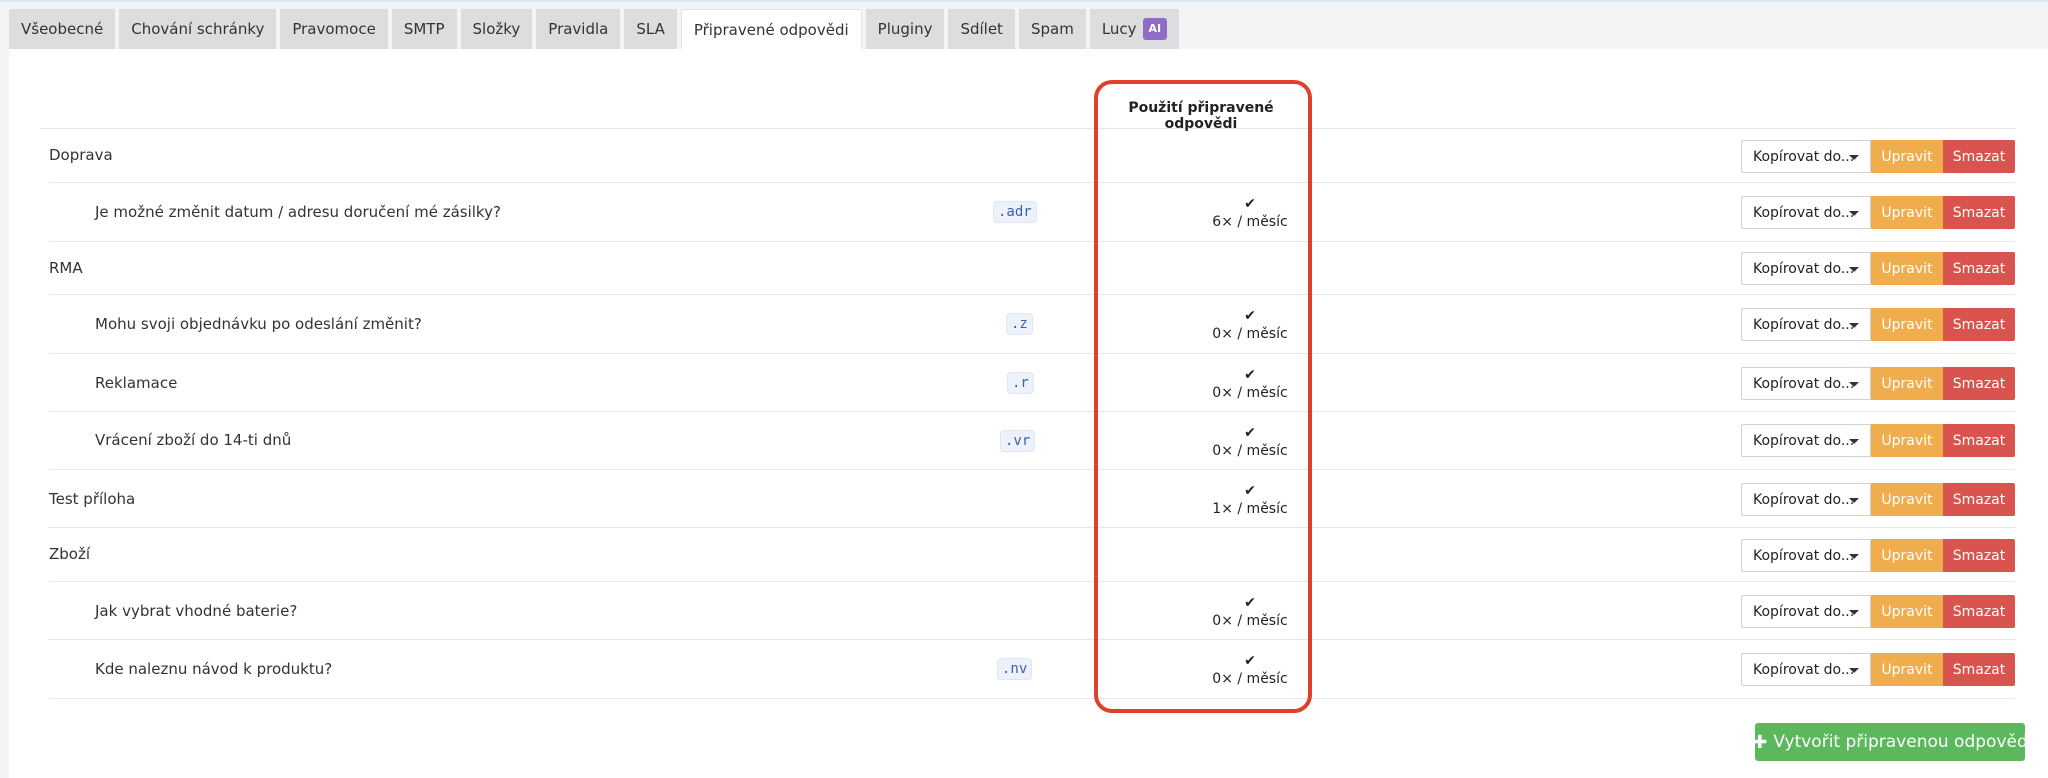 This screenshot has height=778, width=2048. I want to click on tab-lucy: Lucy AI, so click(1134, 29).